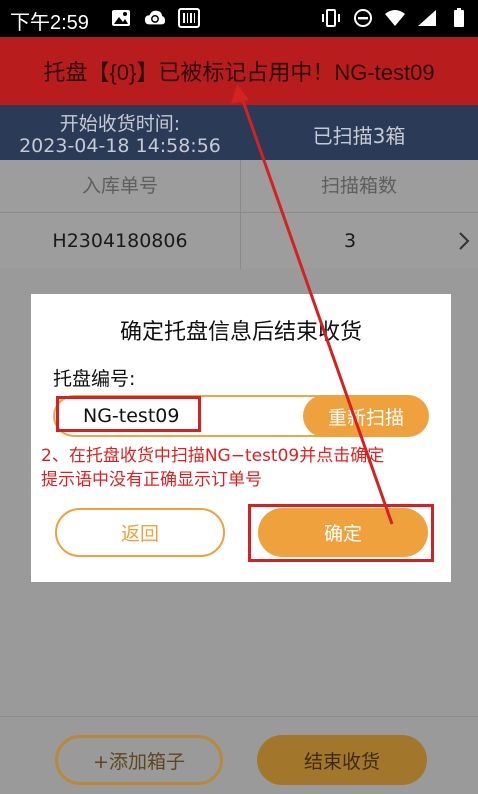 The height and width of the screenshot is (794, 478). I want to click on cell-box-count: 3, so click(350, 241).